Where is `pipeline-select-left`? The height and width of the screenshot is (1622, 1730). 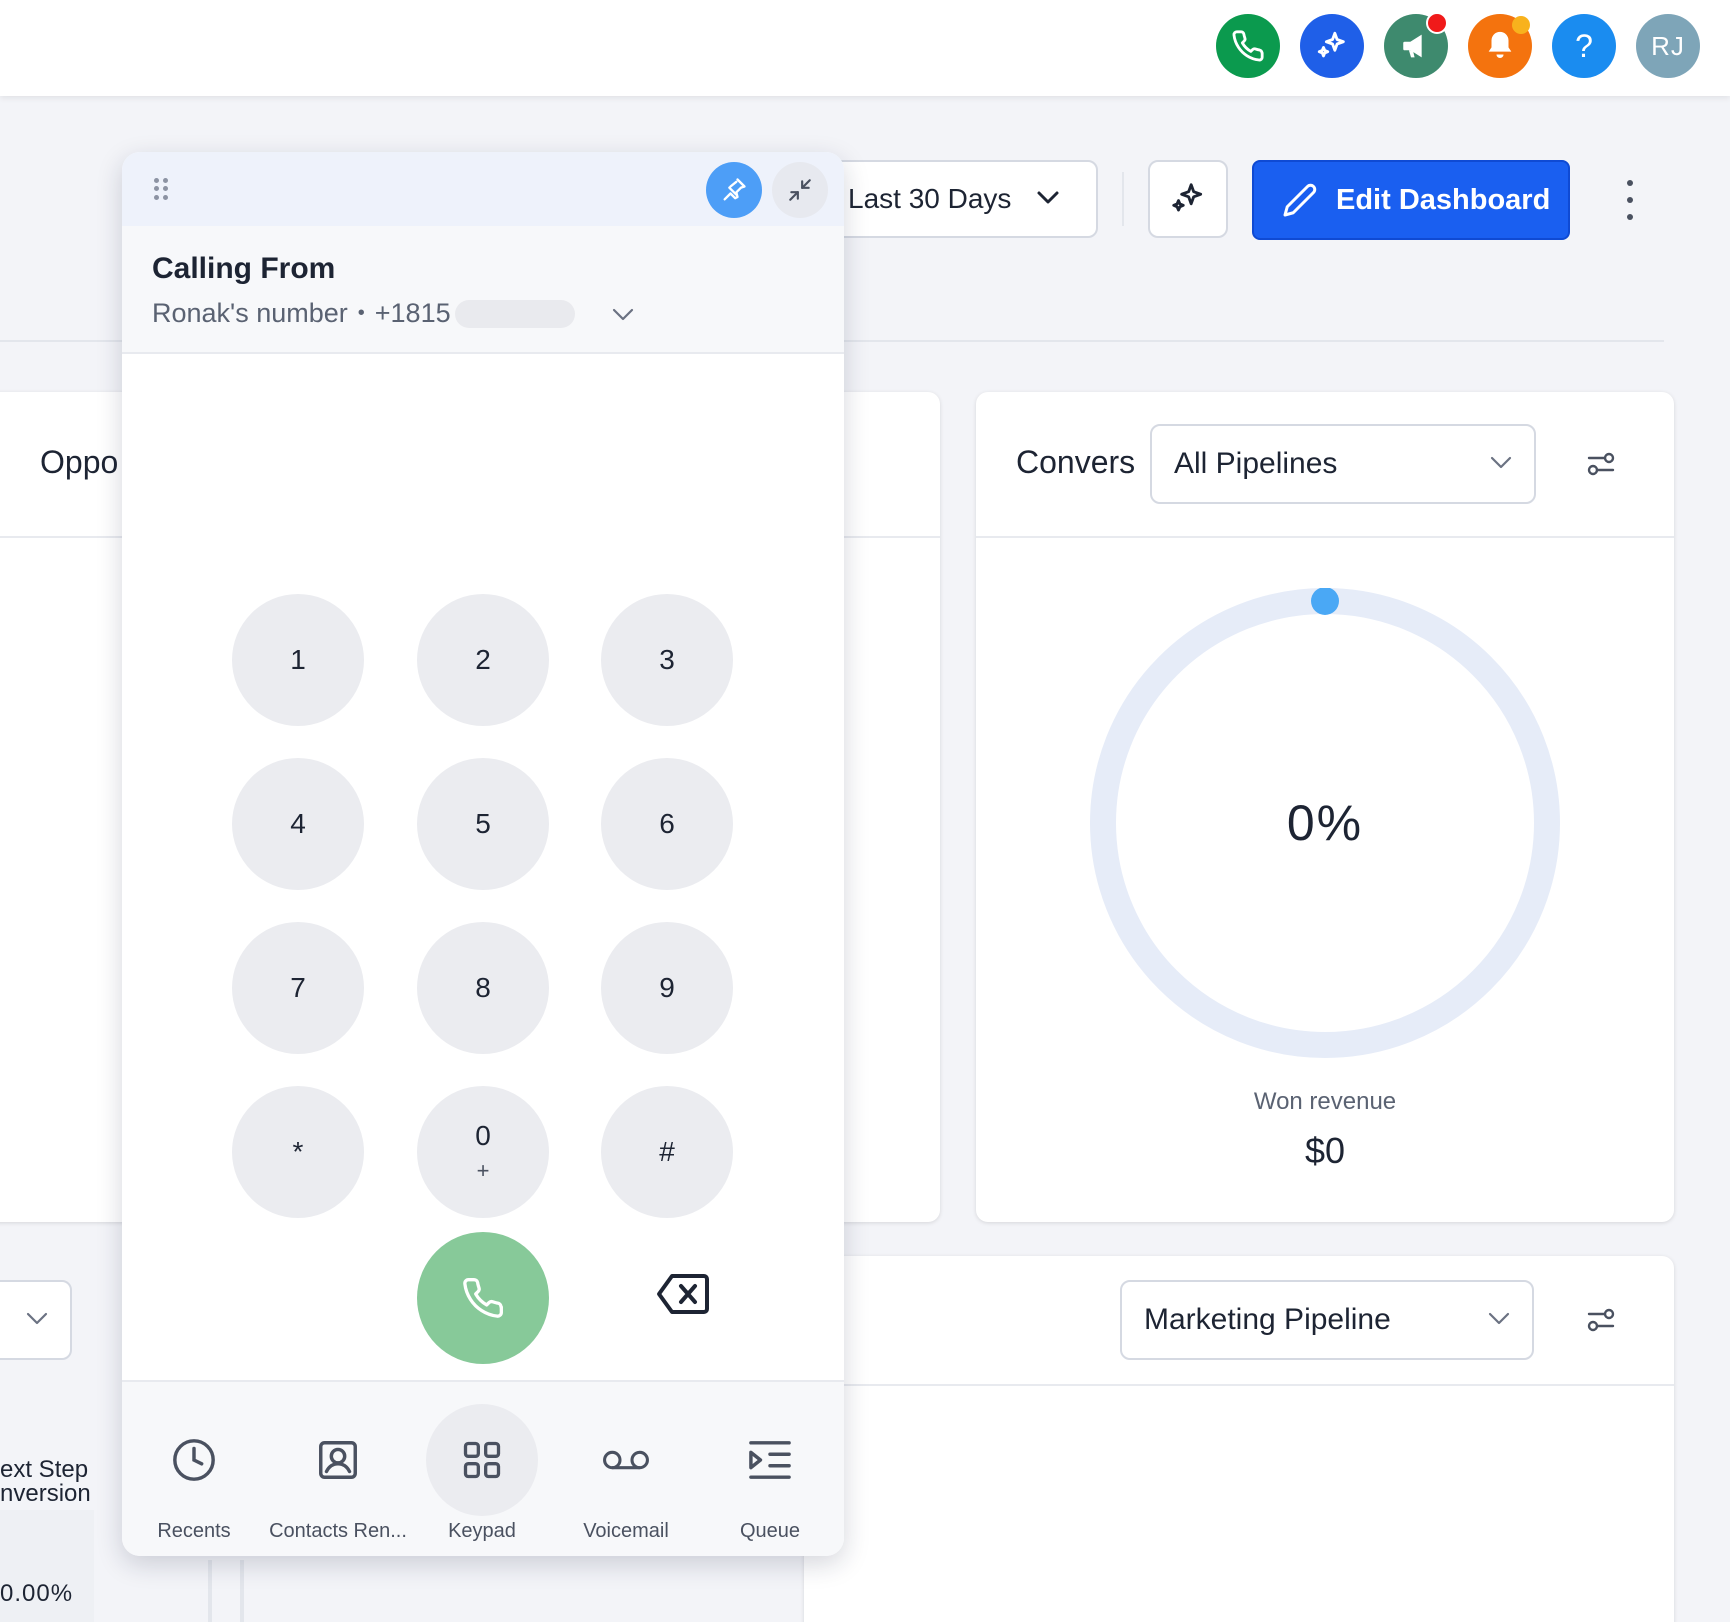
pipeline-select-left is located at coordinates (36, 1320).